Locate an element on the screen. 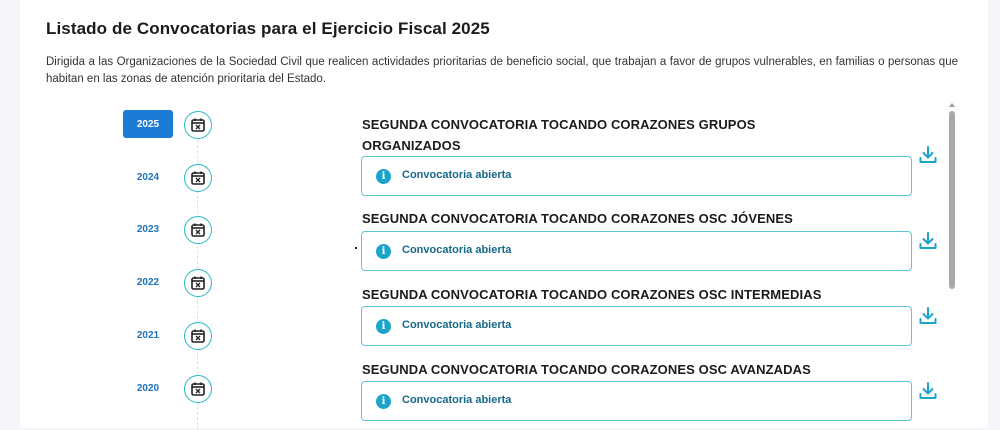 Image resolution: width=1000 pixels, height=430 pixels. scroll-up-arrow-icon is located at coordinates (952, 105).